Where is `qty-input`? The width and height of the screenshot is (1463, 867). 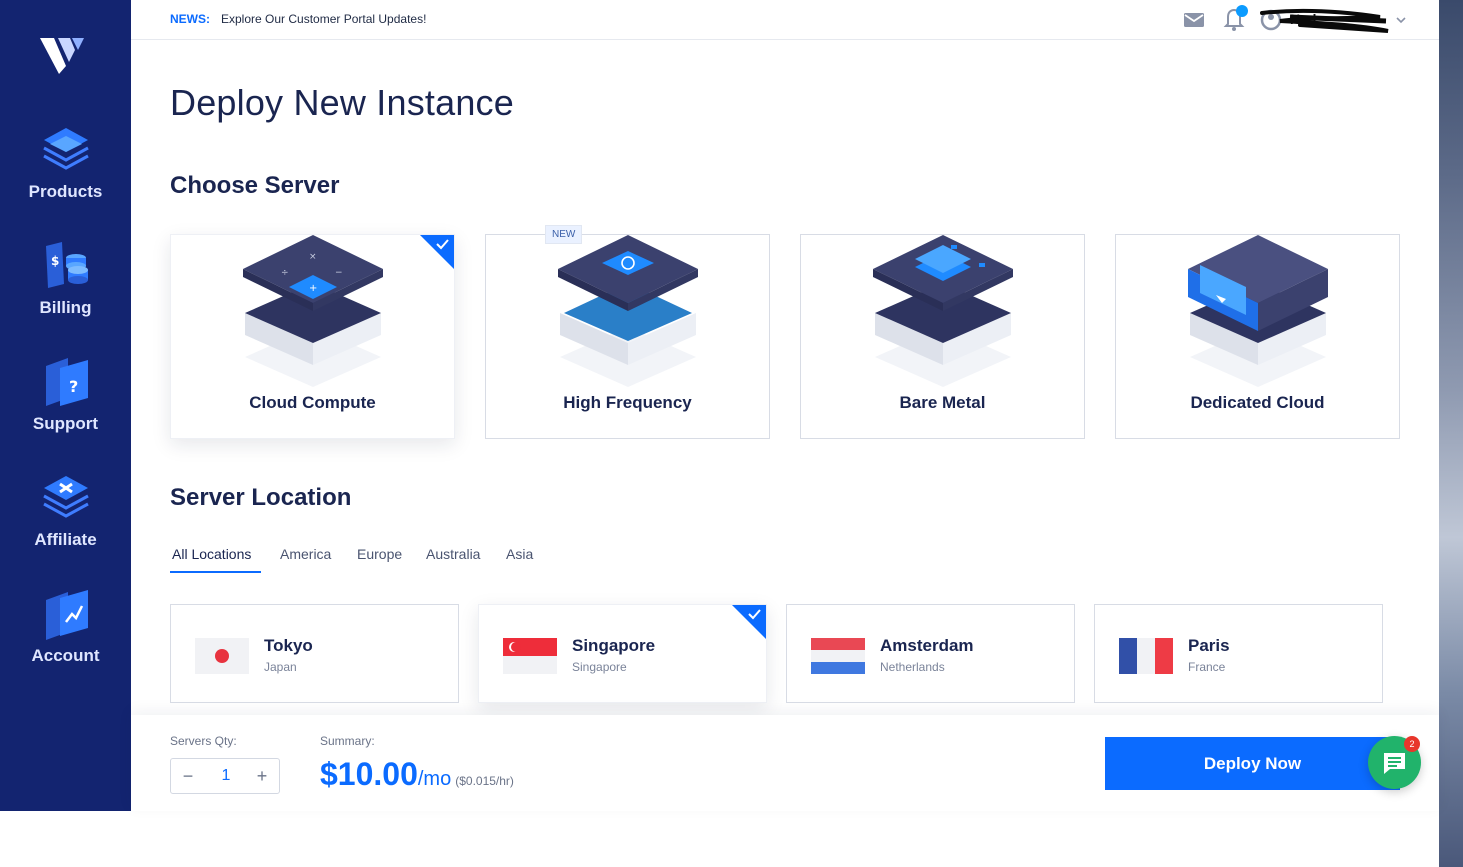
qty-input is located at coordinates (226, 776).